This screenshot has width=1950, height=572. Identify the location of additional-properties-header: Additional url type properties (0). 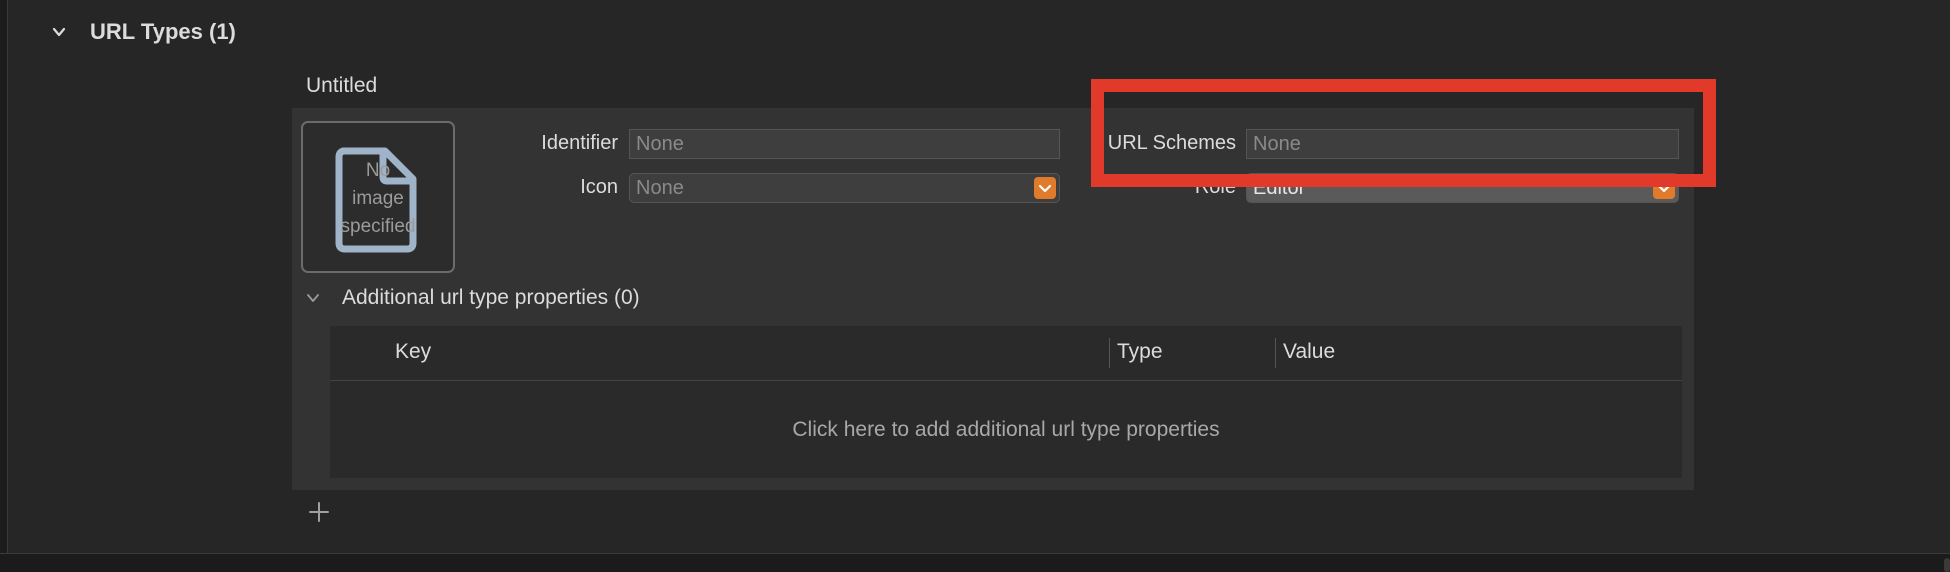
(473, 298).